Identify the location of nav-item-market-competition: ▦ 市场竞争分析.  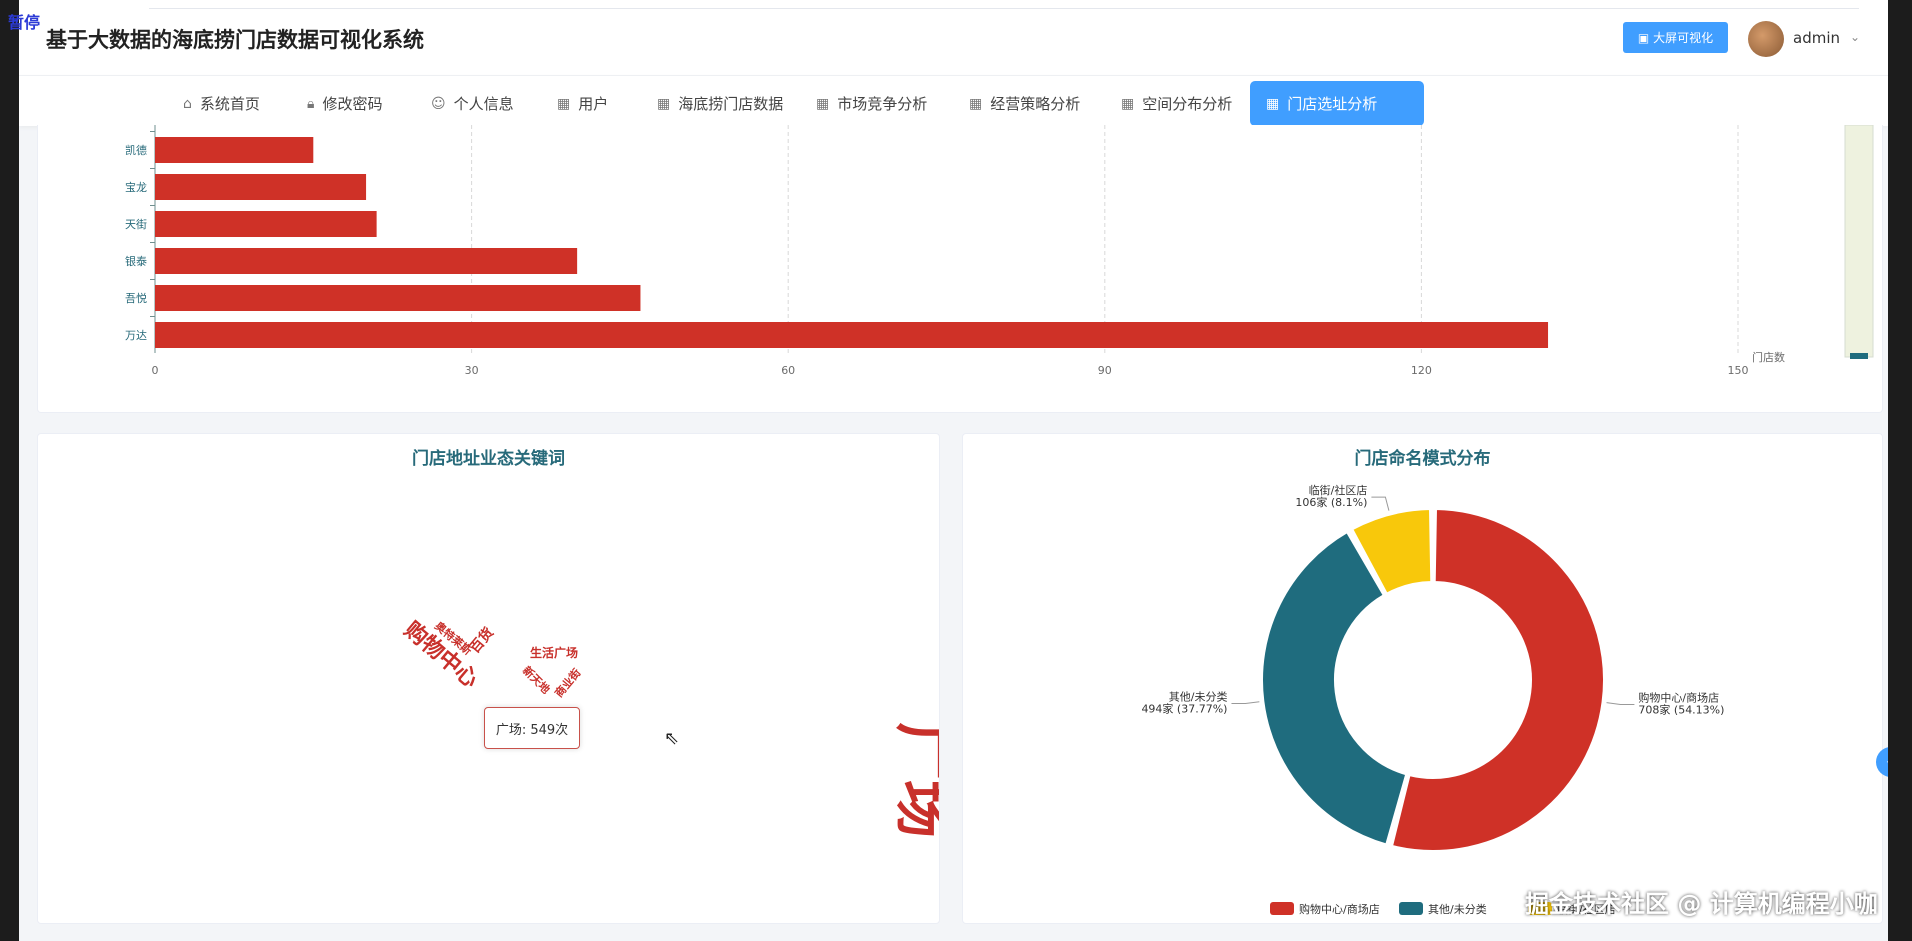
(871, 103).